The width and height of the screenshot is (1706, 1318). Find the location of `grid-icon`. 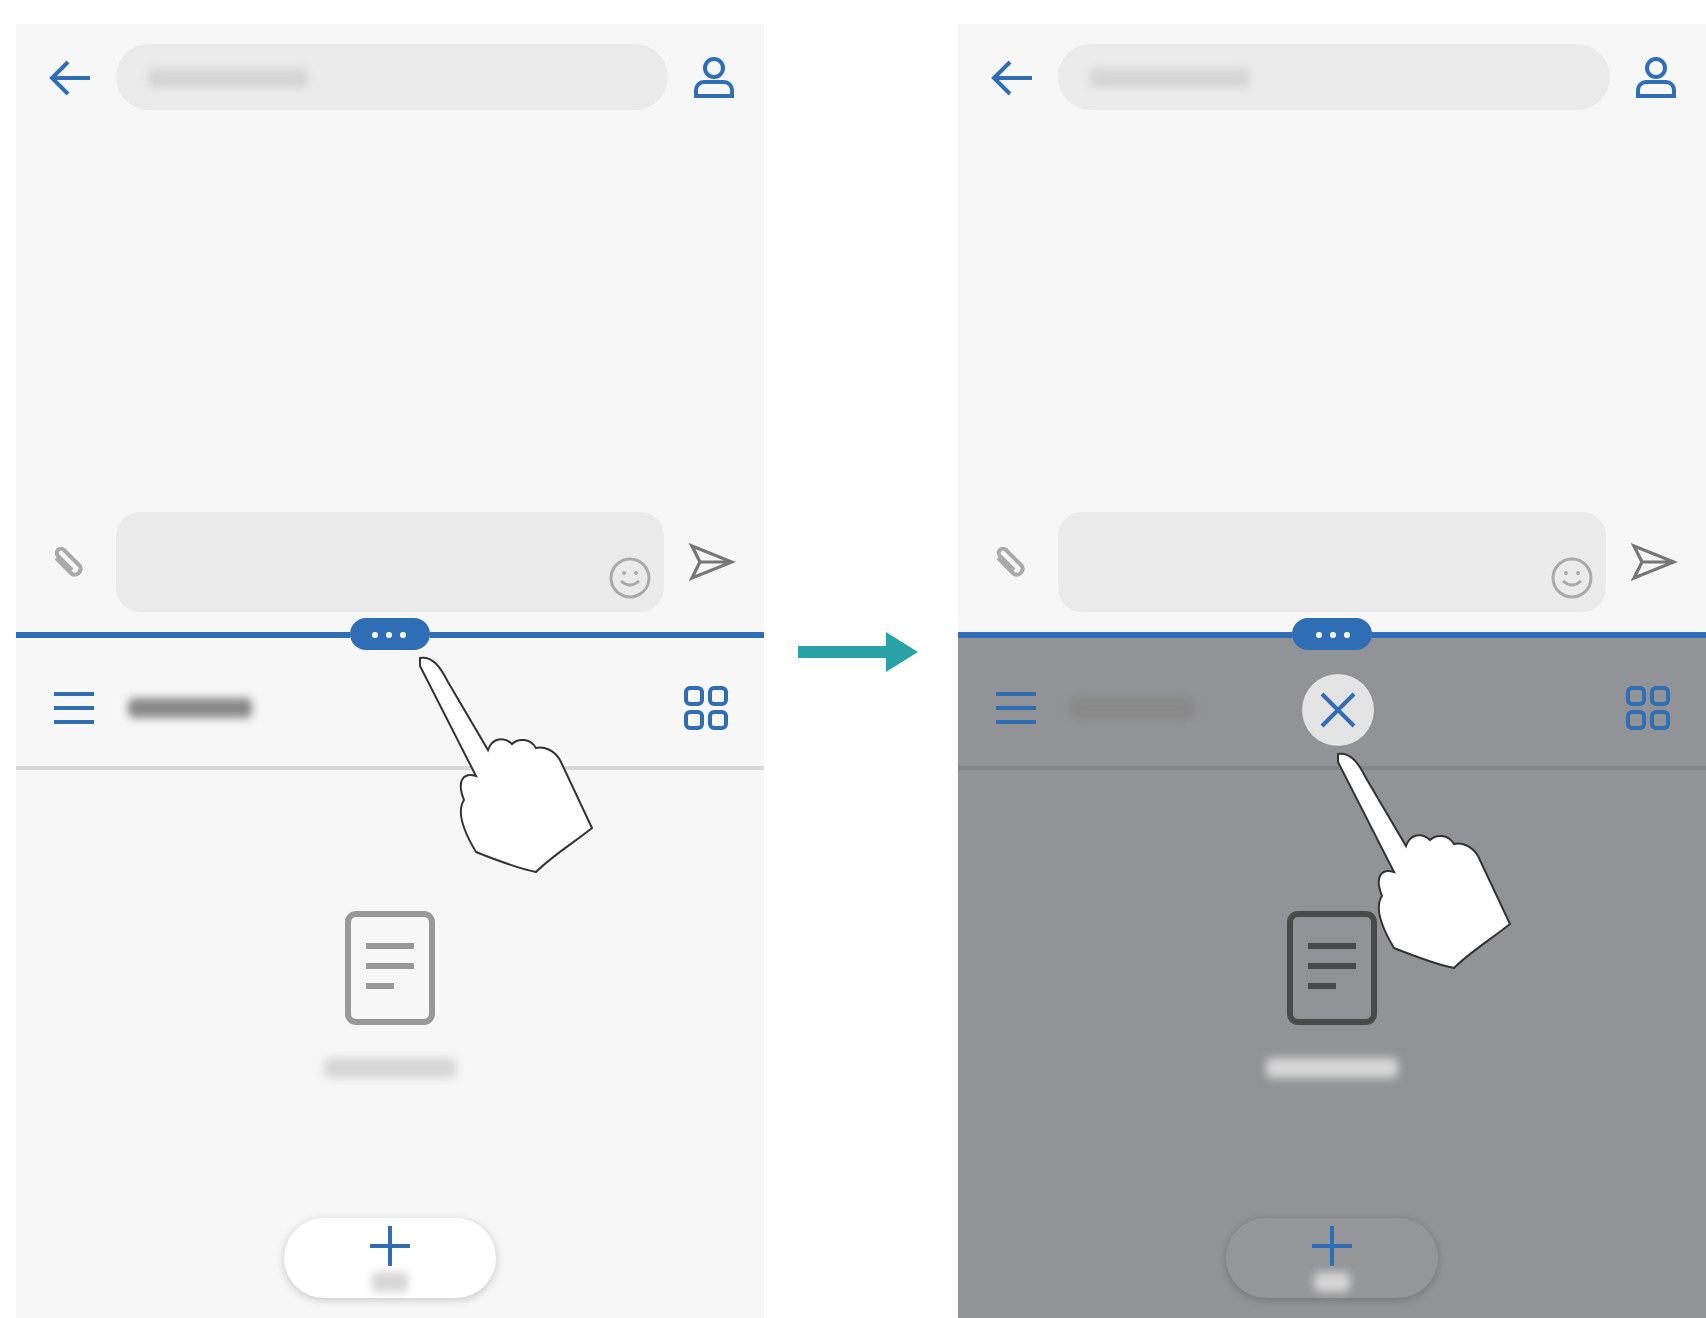

grid-icon is located at coordinates (705, 708).